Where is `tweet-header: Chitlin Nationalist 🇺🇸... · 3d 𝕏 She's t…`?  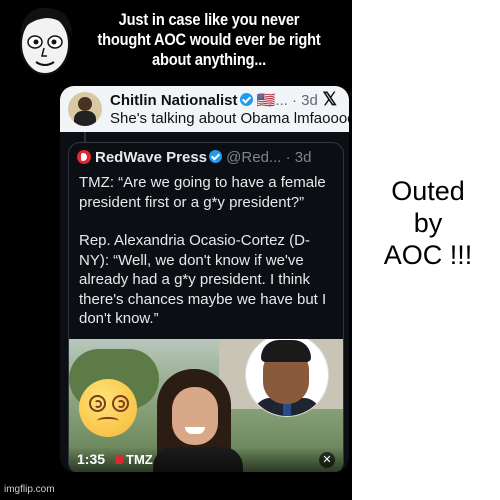
tweet-header: Chitlin Nationalist 🇺🇸... · 3d 𝕏 She's t… is located at coordinates (204, 109).